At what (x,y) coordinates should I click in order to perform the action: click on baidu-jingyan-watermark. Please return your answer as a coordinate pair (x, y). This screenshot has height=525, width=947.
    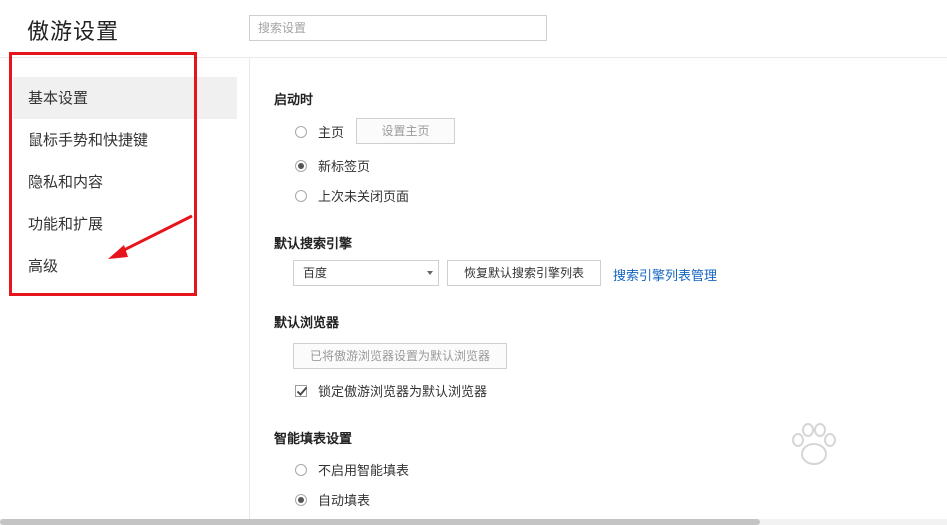
    Looking at the image, I should click on (814, 467).